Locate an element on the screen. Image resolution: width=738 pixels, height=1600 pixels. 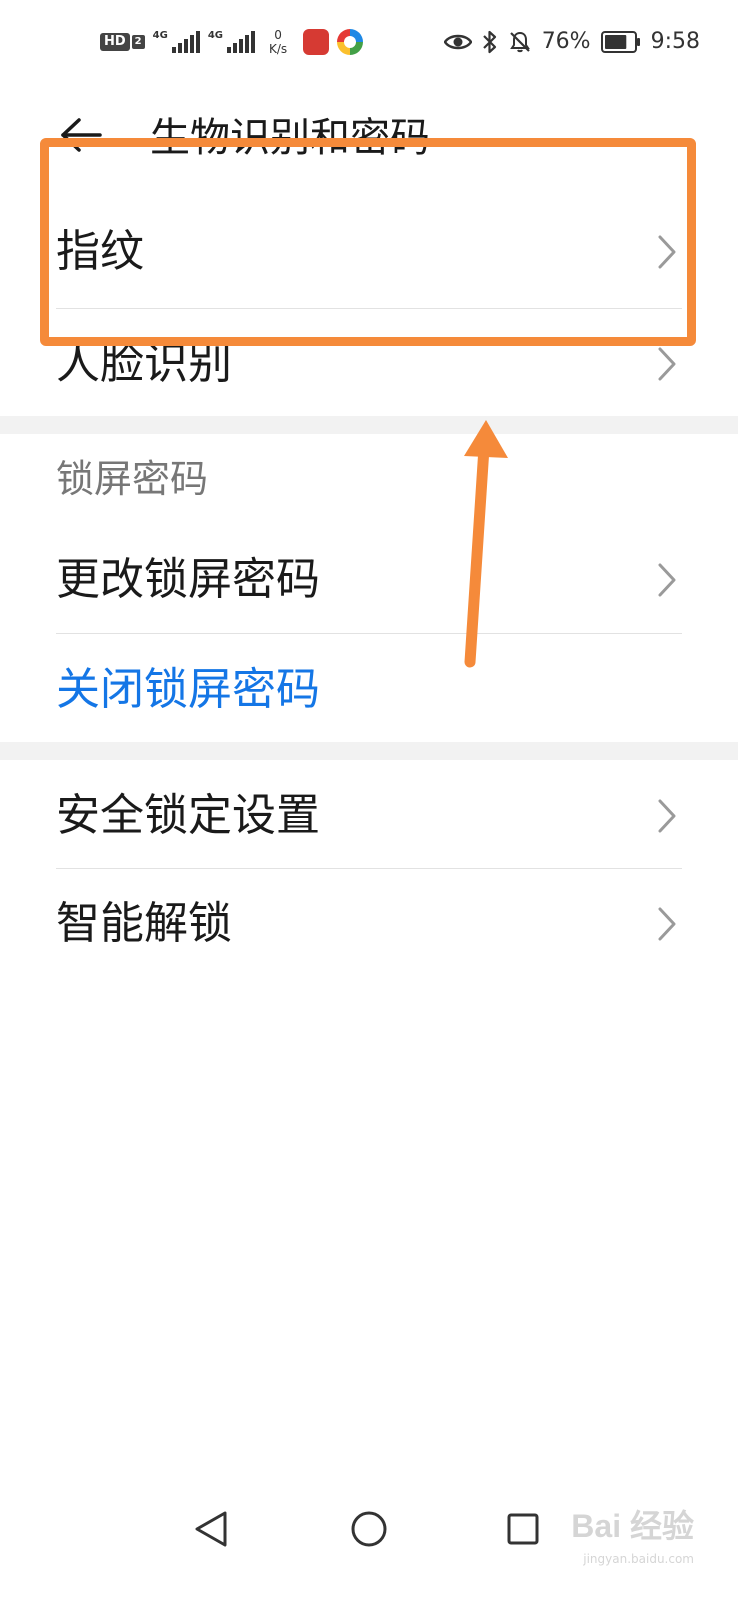
watermark-logo: Bai 经验 jingyan.baidu.com is located at coordinates (632, 1537).